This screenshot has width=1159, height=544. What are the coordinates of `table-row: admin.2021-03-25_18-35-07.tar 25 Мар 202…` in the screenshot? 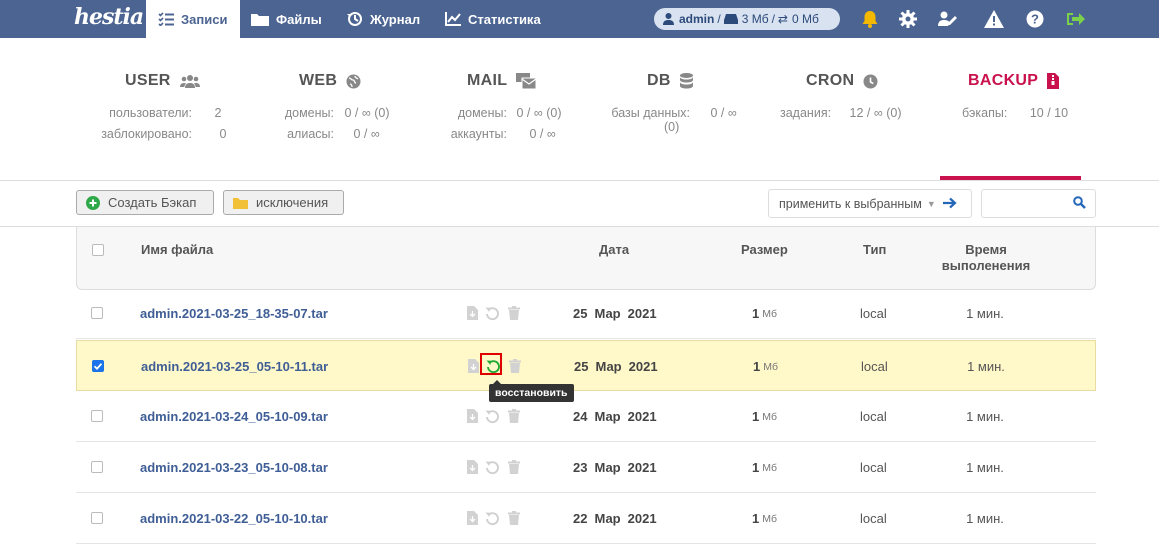 It's located at (586, 313).